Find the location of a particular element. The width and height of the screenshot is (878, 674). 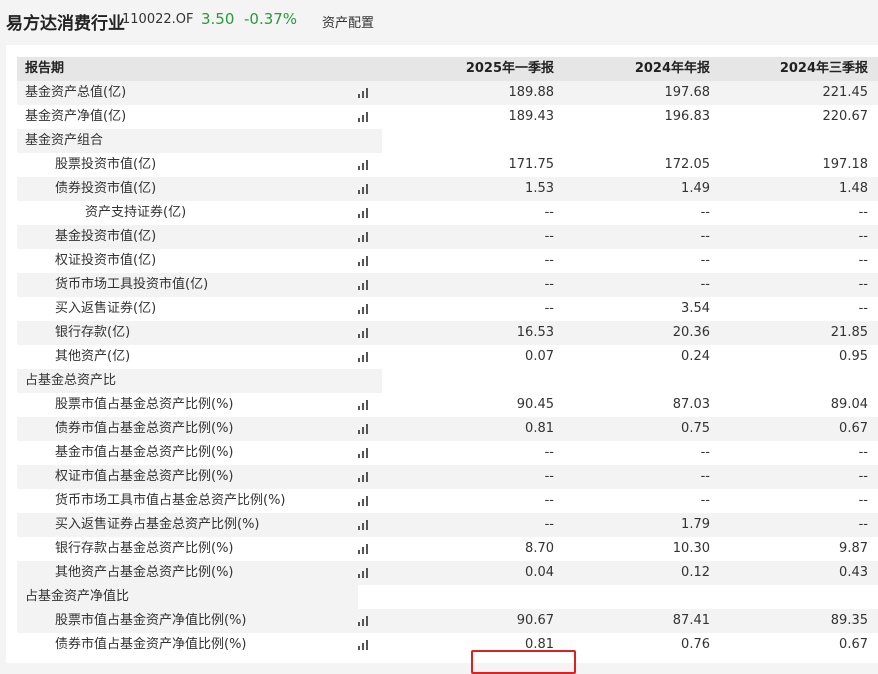

table-row: 货币市场工具投资市值(亿) -- -- -- is located at coordinates (447, 285).